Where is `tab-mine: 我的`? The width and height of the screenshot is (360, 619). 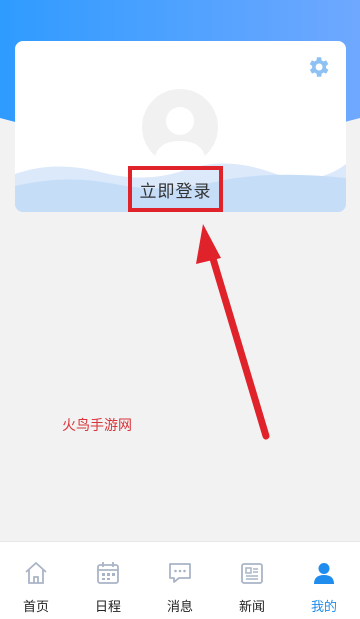
tab-mine: 我的 is located at coordinates (324, 580).